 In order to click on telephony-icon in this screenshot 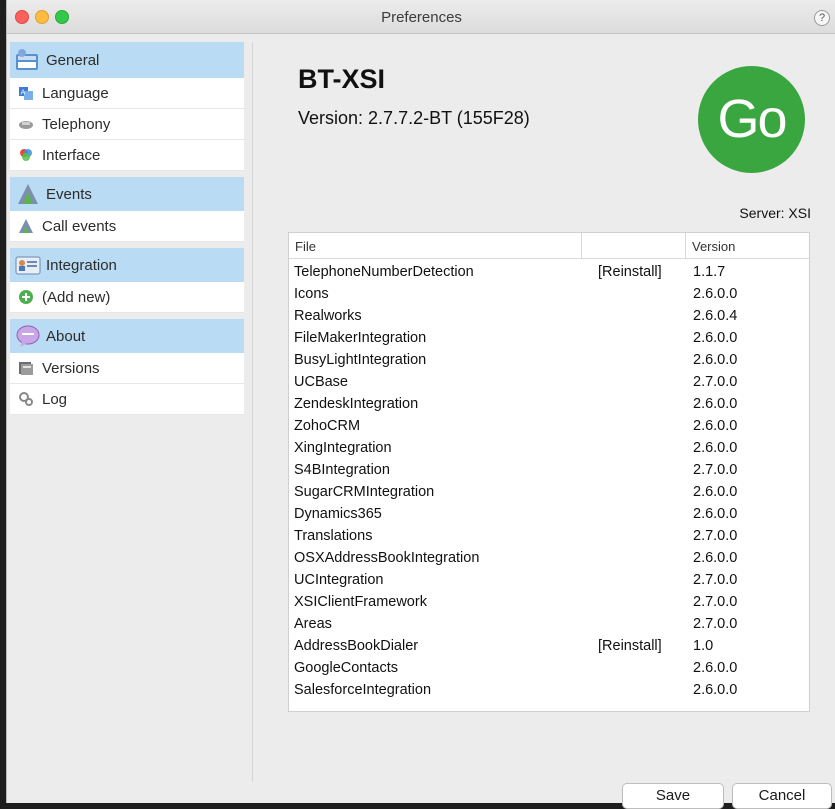, I will do `click(26, 124)`.